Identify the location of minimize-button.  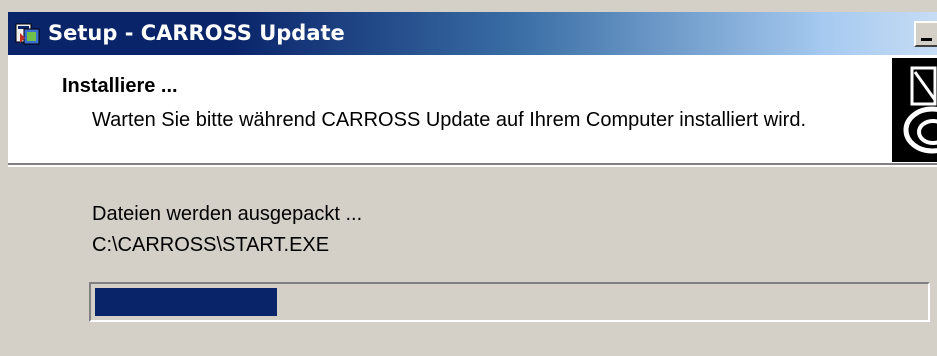
(925, 34).